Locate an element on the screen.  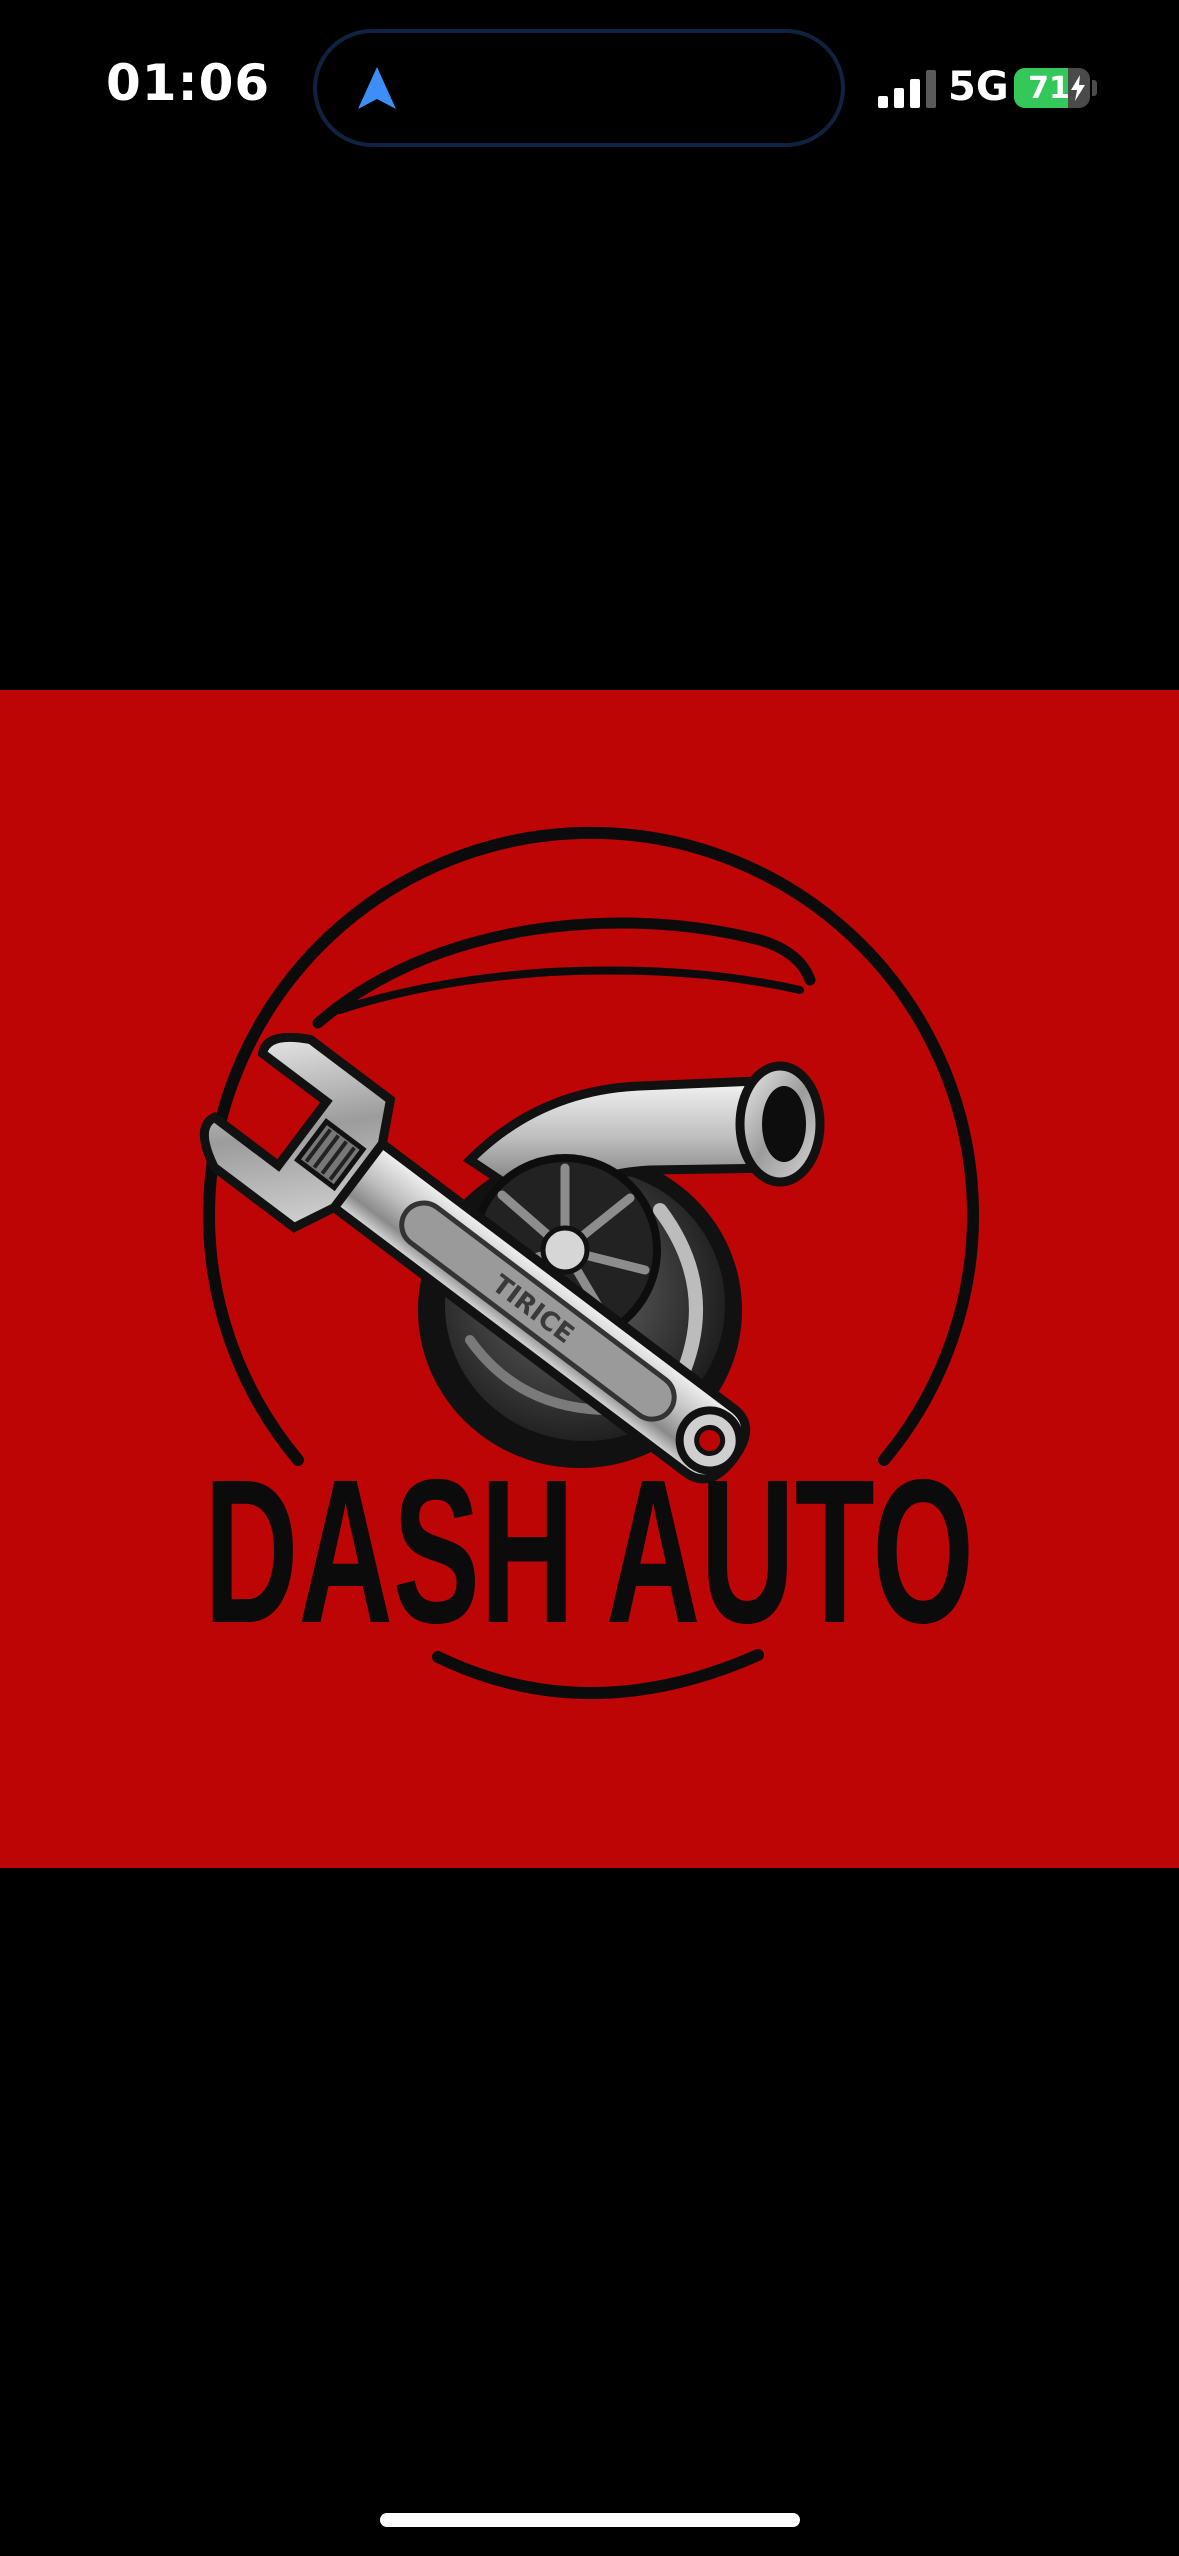
status-bar: 01:06 5G 71 is located at coordinates (589, 90).